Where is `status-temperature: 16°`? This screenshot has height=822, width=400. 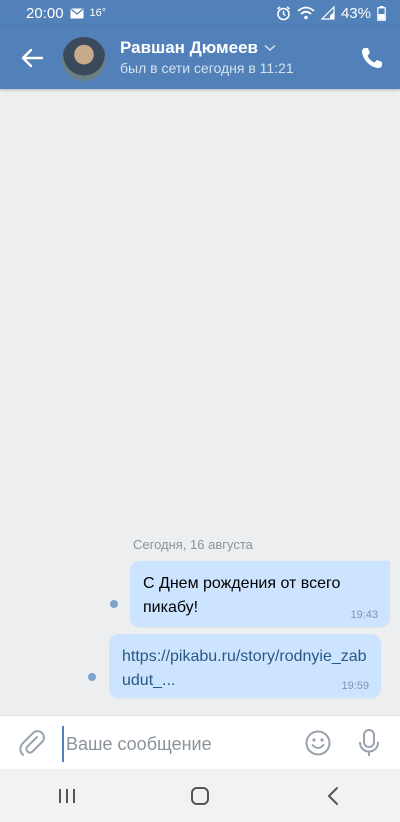
status-temperature: 16° is located at coordinates (98, 13).